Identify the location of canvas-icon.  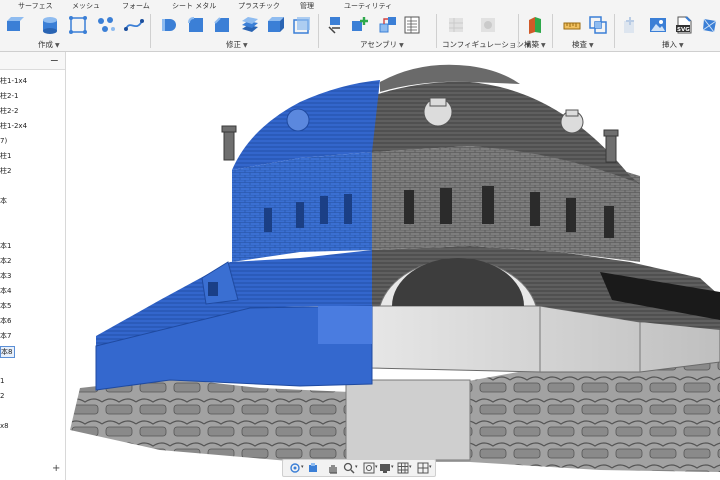
(658, 25).